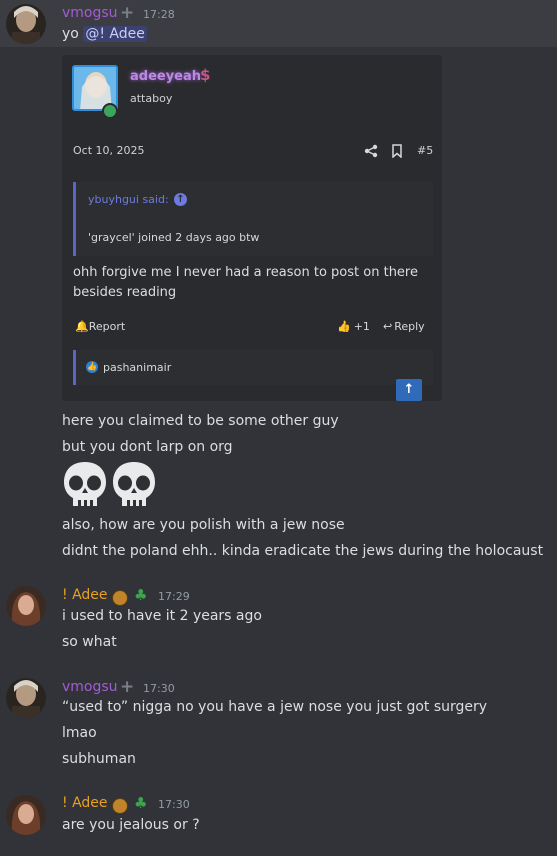 This screenshot has width=557, height=856. I want to click on quote-author-label: ybuyhgui said:, so click(128, 199).